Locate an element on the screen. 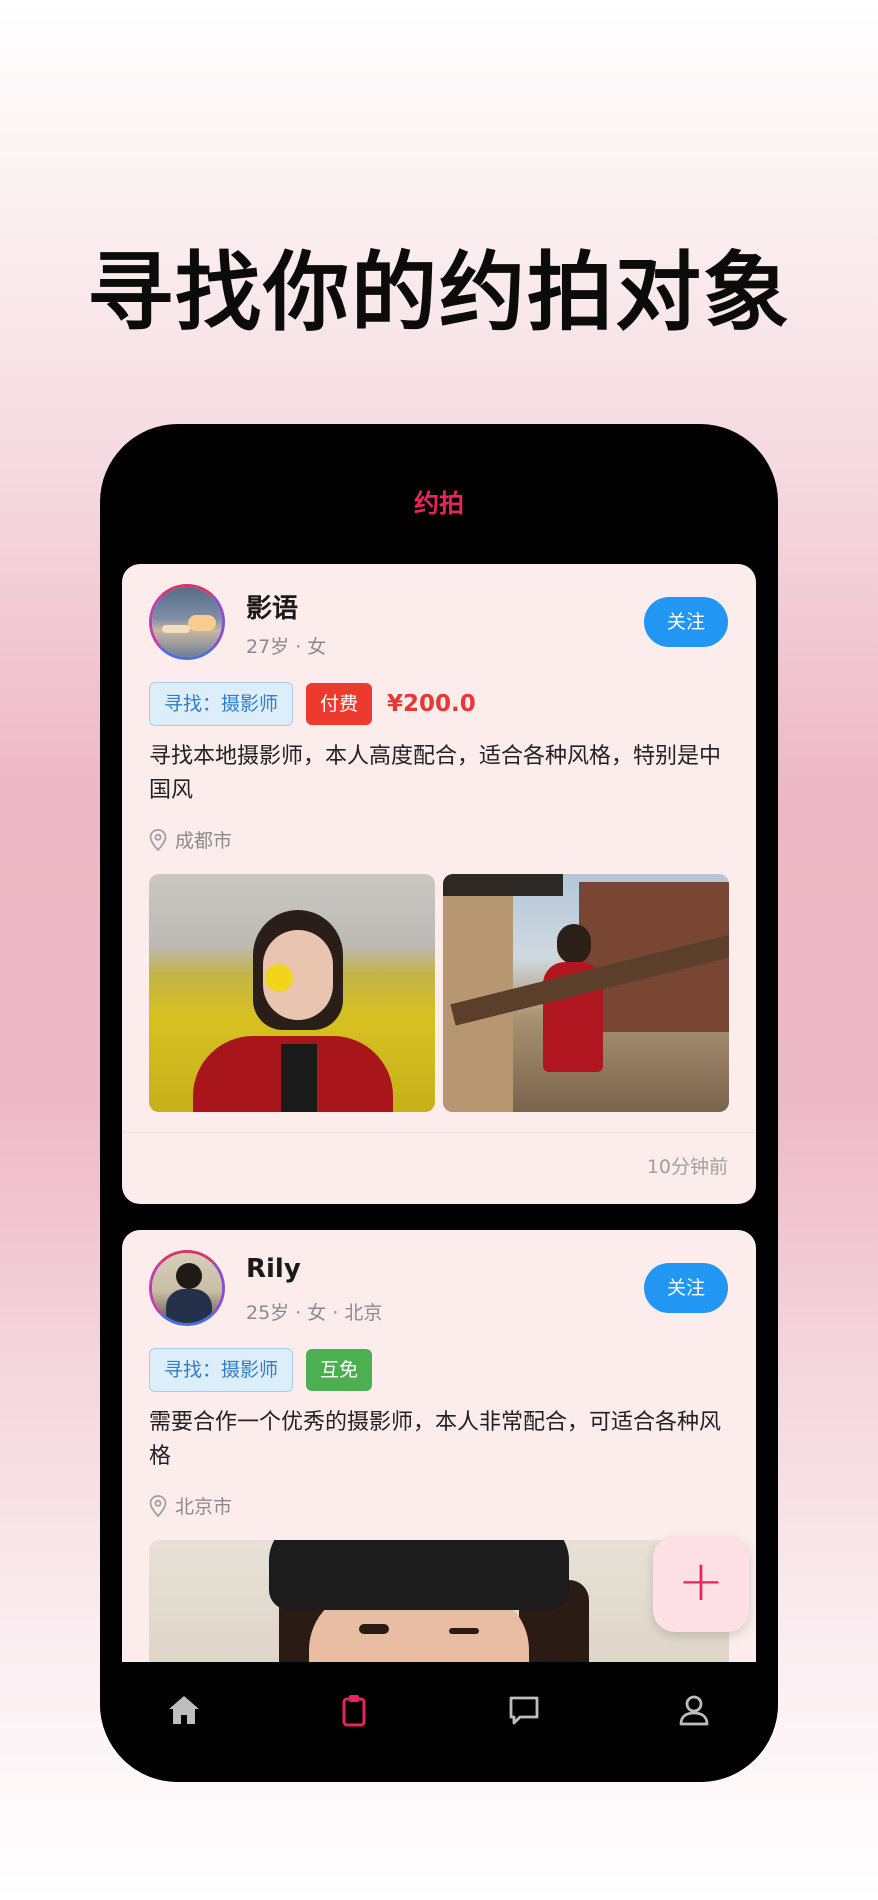  user-name: 影语 is located at coordinates (272, 606).